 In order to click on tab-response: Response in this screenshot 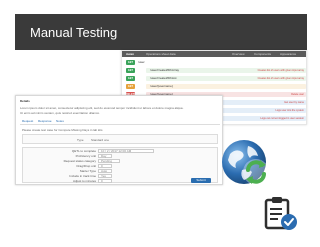, I will do `click(45, 121)`.